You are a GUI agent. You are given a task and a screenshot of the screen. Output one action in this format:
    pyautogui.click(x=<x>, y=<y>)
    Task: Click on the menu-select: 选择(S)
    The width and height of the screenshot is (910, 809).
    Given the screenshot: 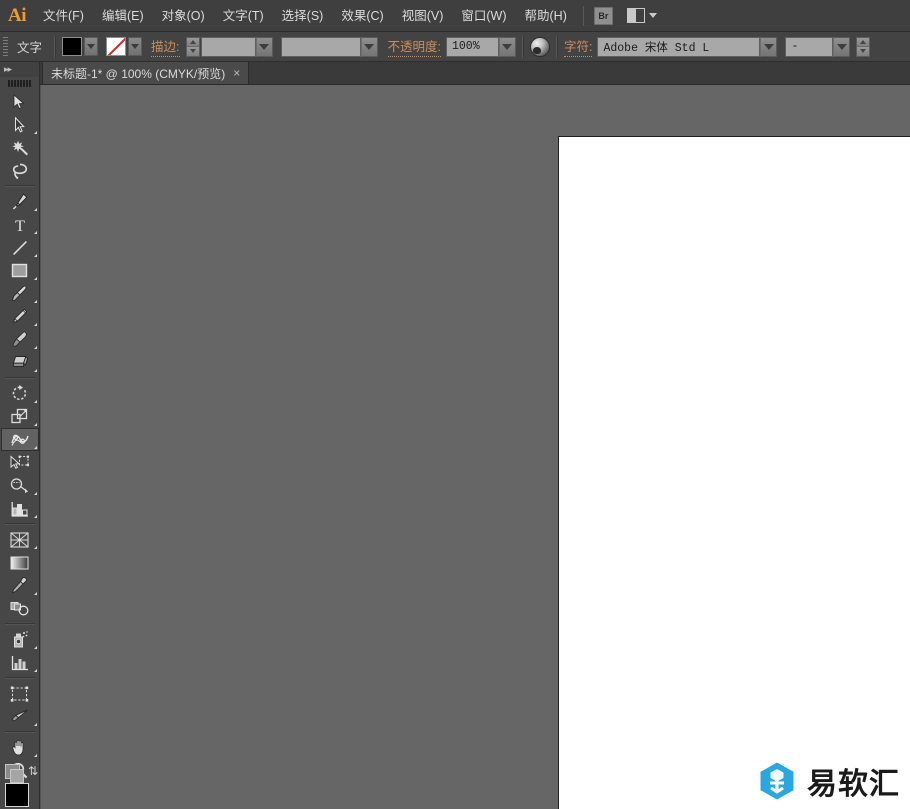 What is the action you would take?
    pyautogui.click(x=303, y=16)
    